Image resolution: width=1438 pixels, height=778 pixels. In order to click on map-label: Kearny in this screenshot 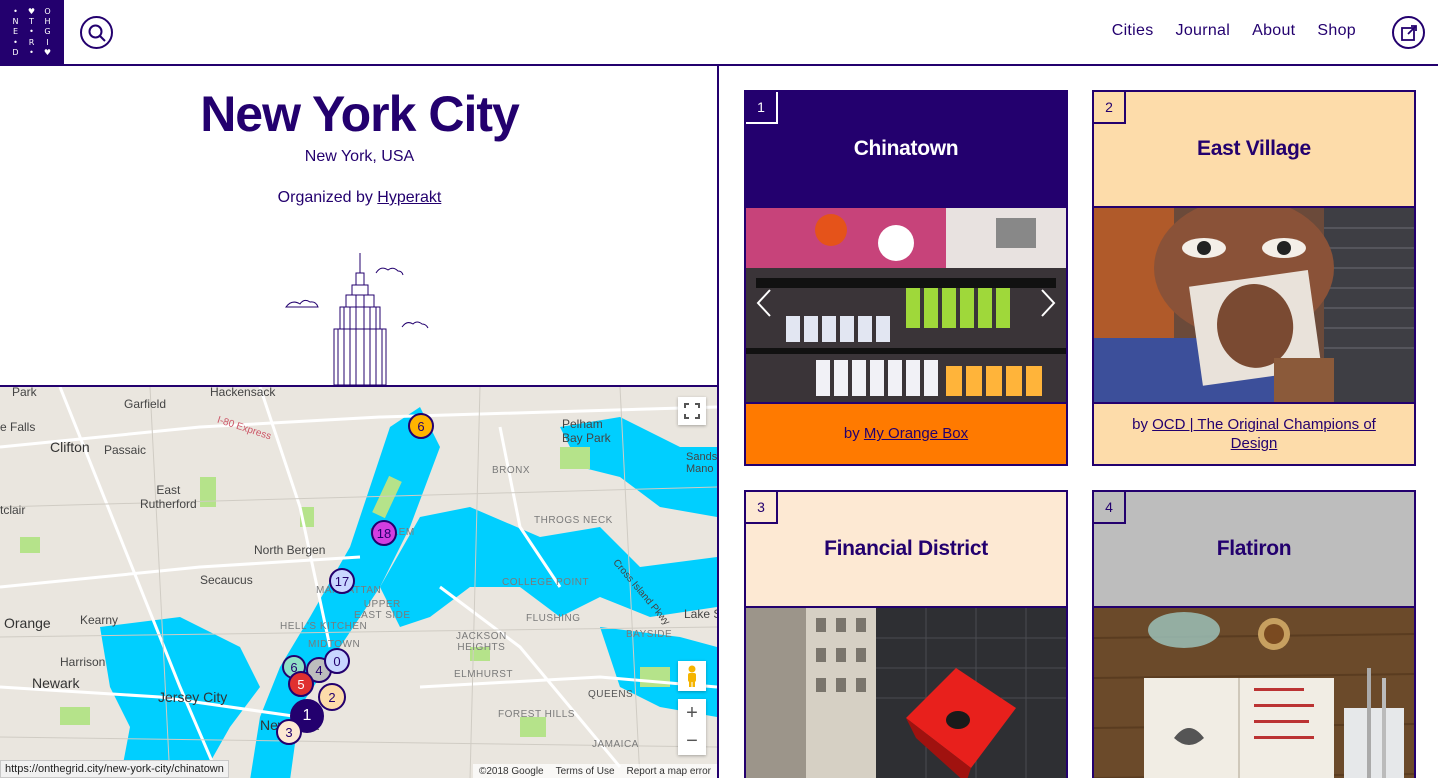, I will do `click(99, 620)`.